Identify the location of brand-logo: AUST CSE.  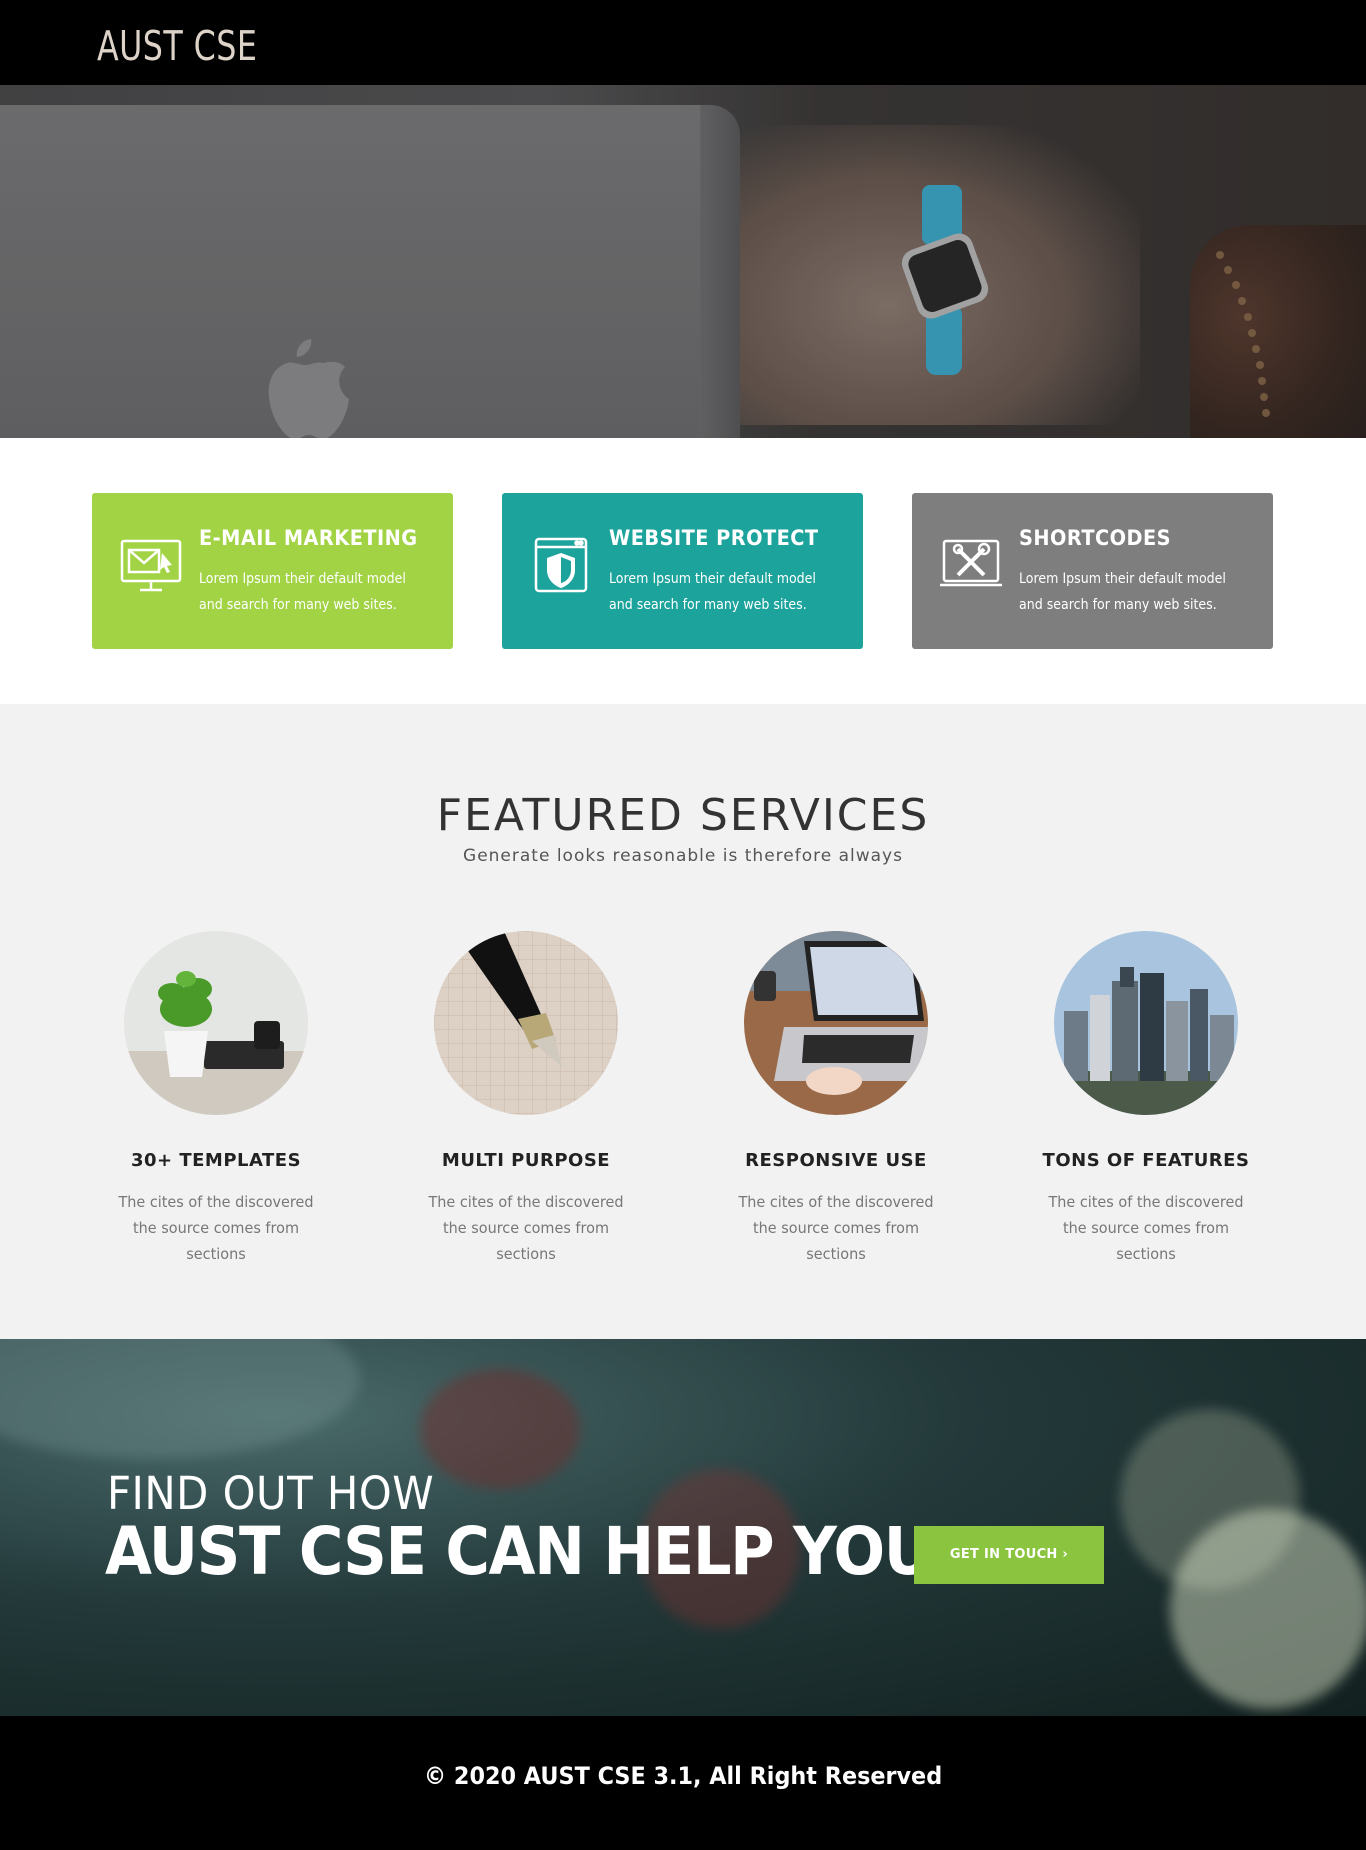
(177, 46).